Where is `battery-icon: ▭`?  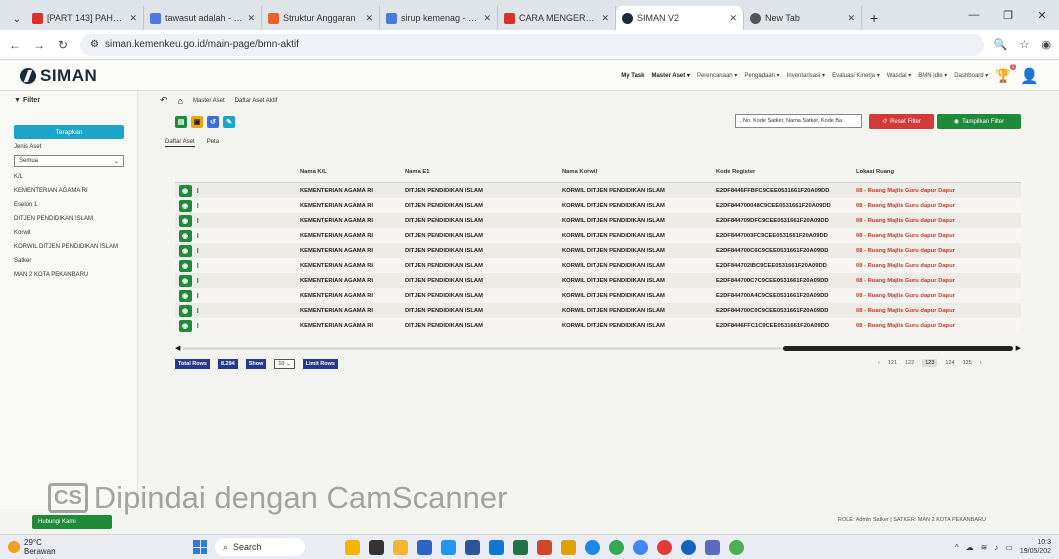 battery-icon: ▭ is located at coordinates (1009, 547).